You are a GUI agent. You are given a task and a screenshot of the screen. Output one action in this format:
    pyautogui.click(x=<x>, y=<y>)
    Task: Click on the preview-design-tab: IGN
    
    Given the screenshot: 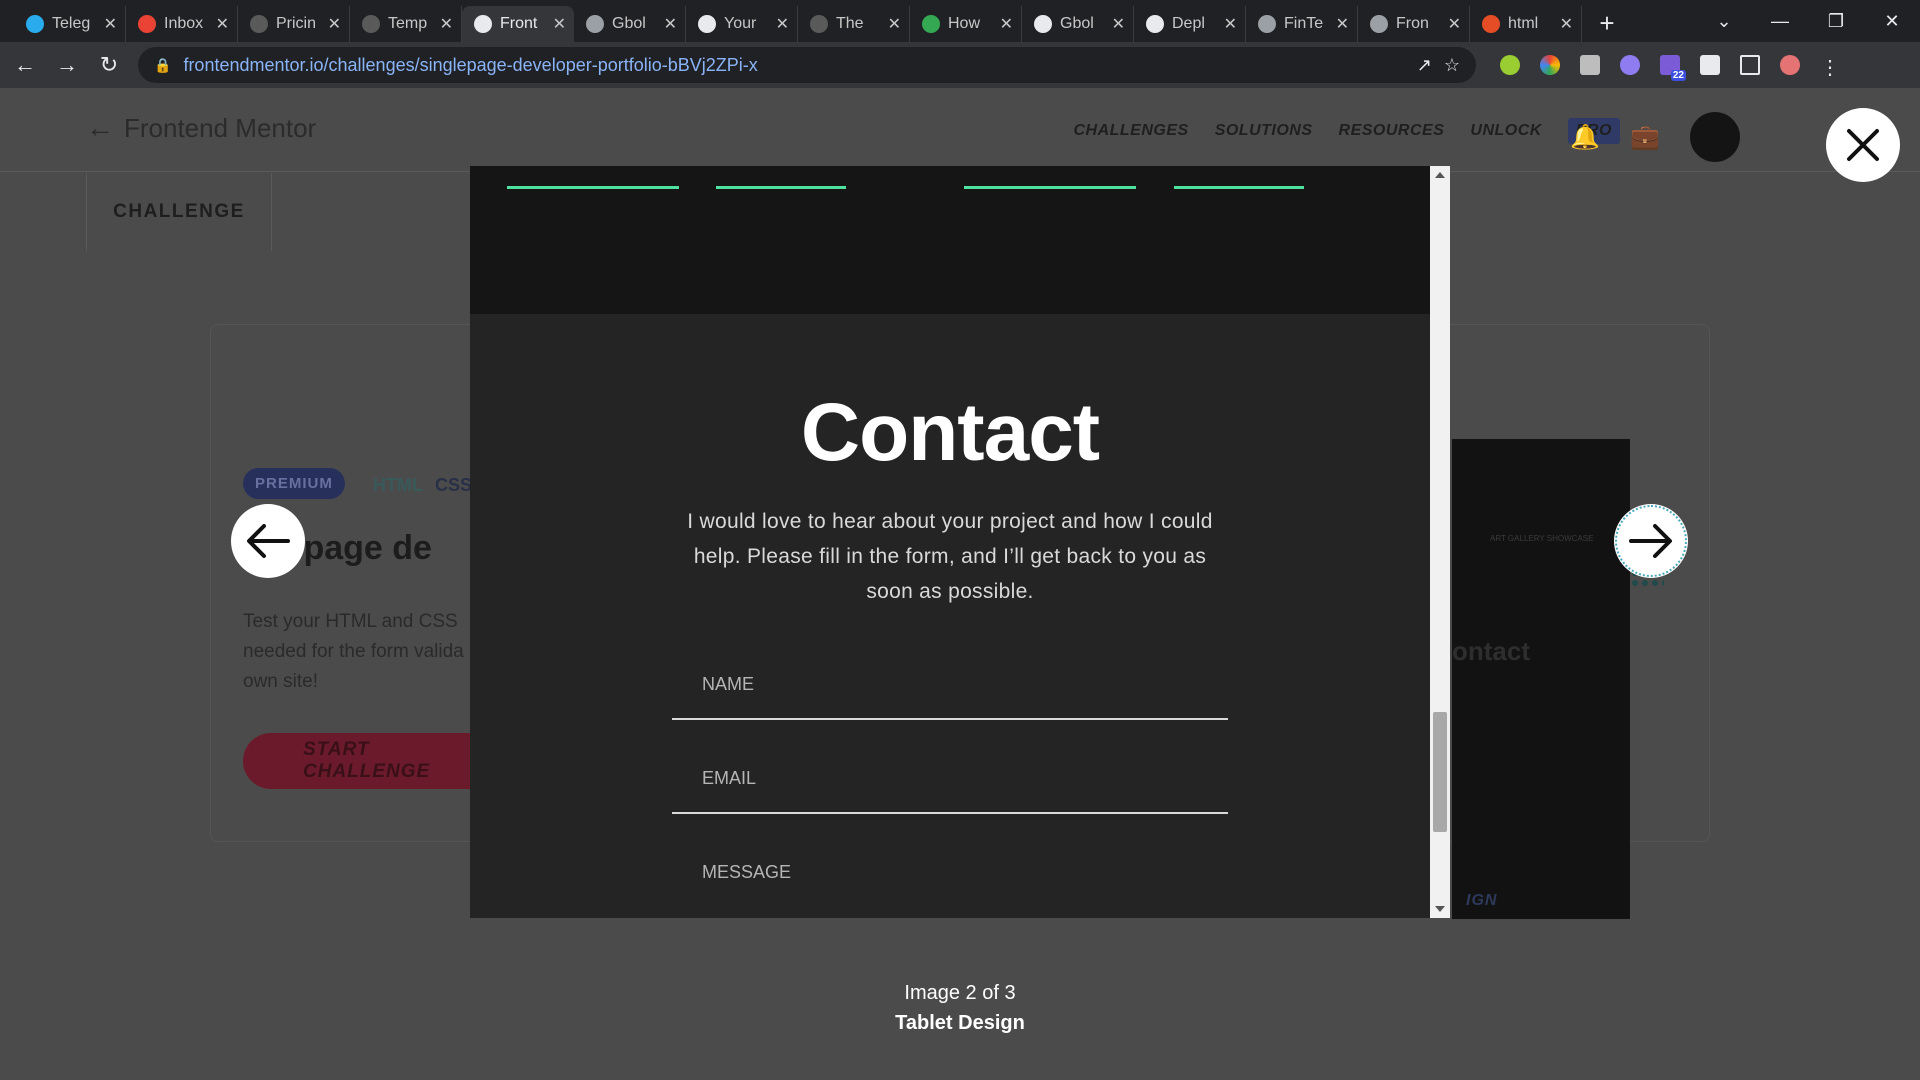 What is the action you would take?
    pyautogui.click(x=1481, y=901)
    